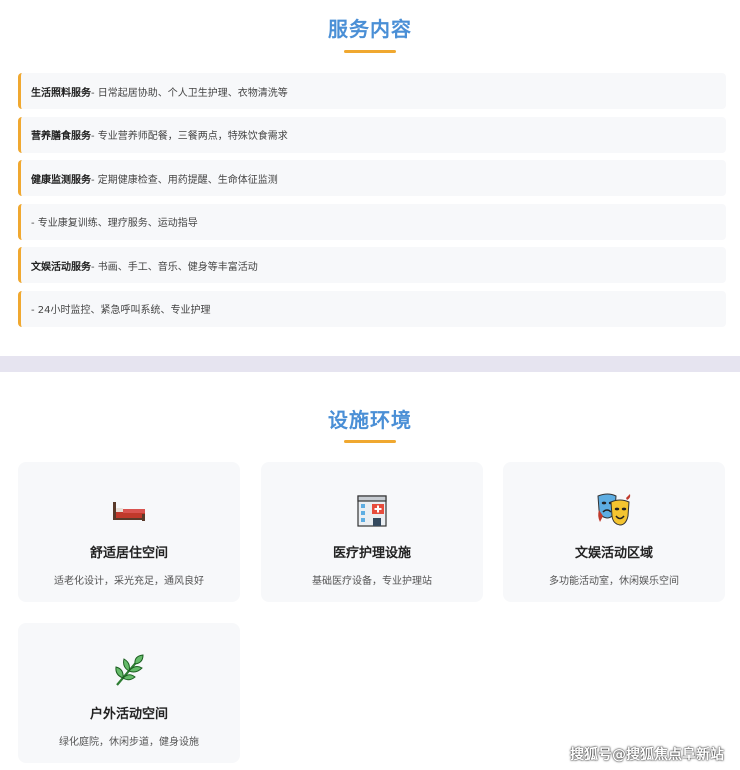 This screenshot has width=740, height=770. What do you see at coordinates (129, 693) in the screenshot?
I see `facility-card-outdoor: 户外活动空间 绿化庭院，休闲步道，健身设施` at bounding box center [129, 693].